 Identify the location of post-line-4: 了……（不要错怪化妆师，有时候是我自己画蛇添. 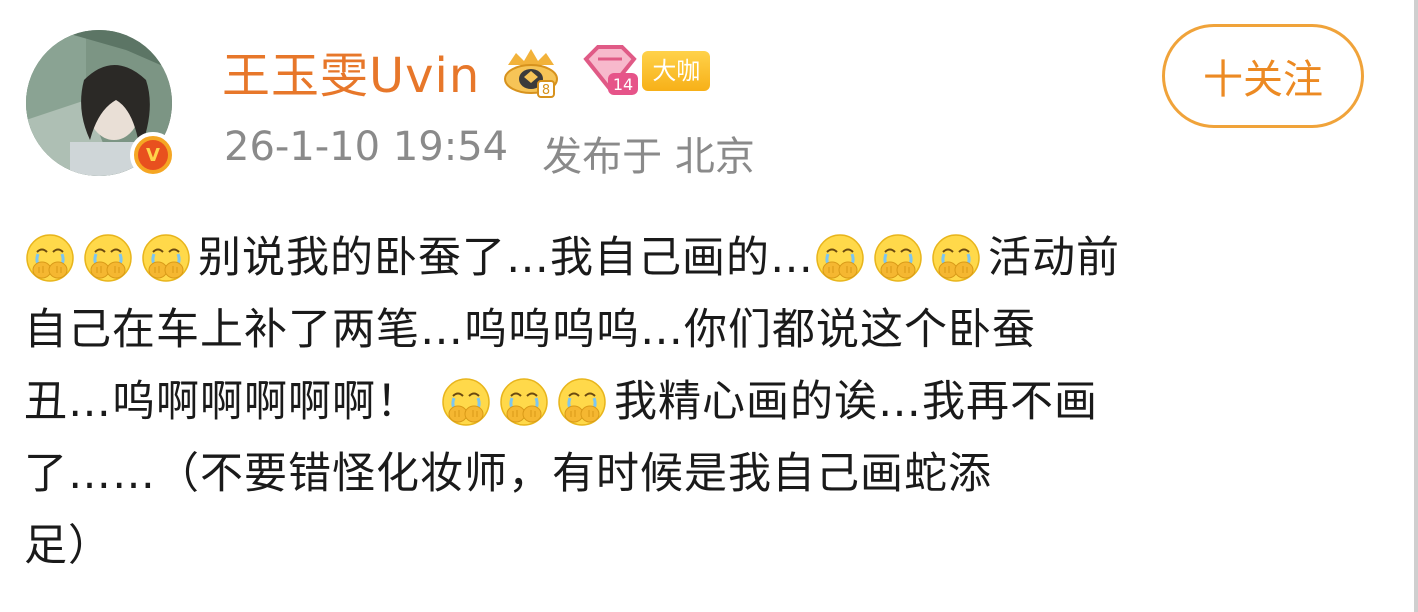
(694, 474).